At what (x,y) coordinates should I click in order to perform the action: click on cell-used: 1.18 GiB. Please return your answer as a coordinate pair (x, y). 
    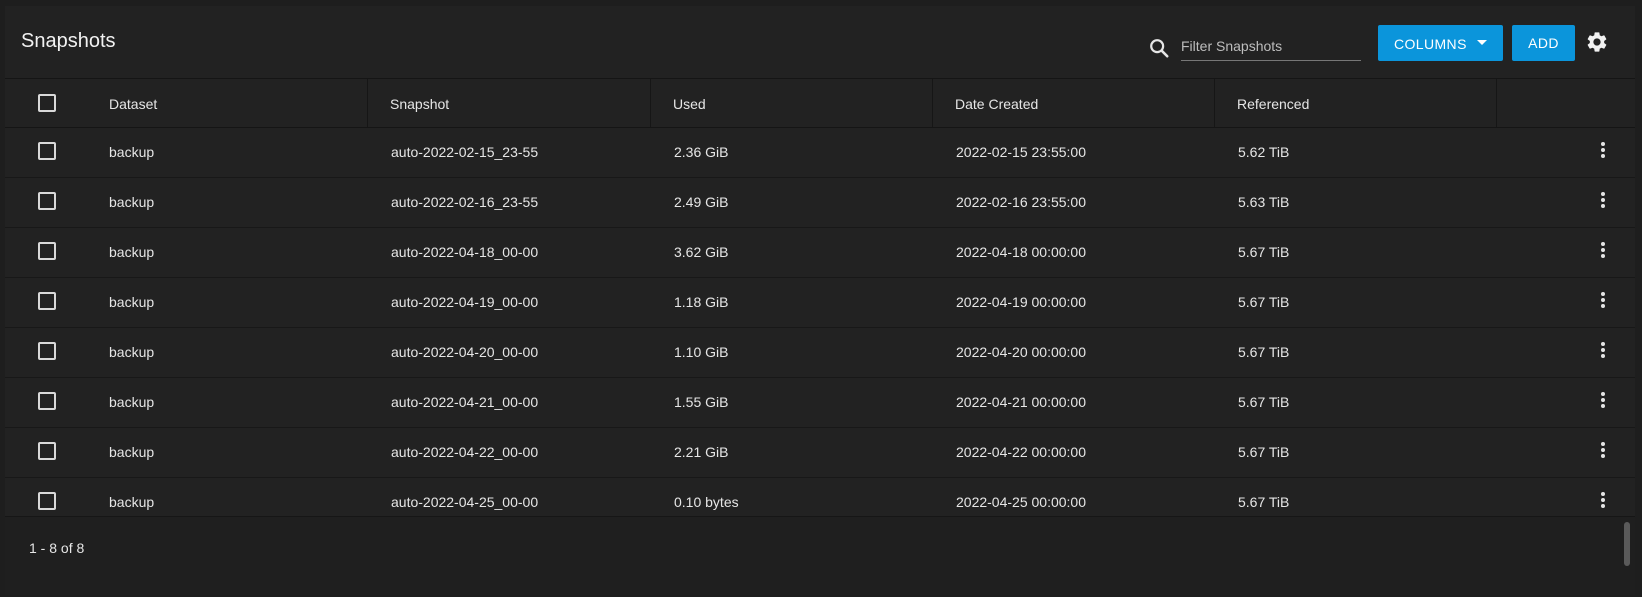
    Looking at the image, I should click on (701, 302).